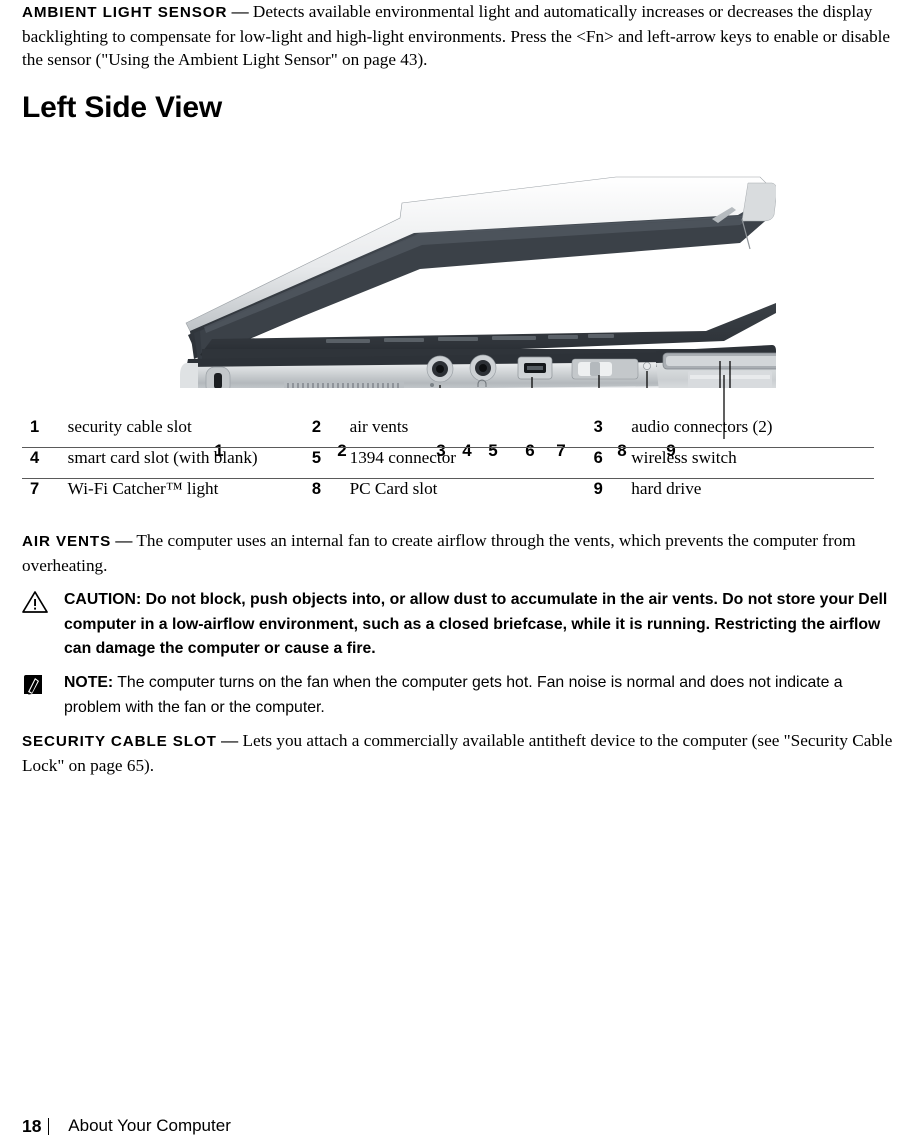  I want to click on legend-label: PC Card slot, so click(462, 493).